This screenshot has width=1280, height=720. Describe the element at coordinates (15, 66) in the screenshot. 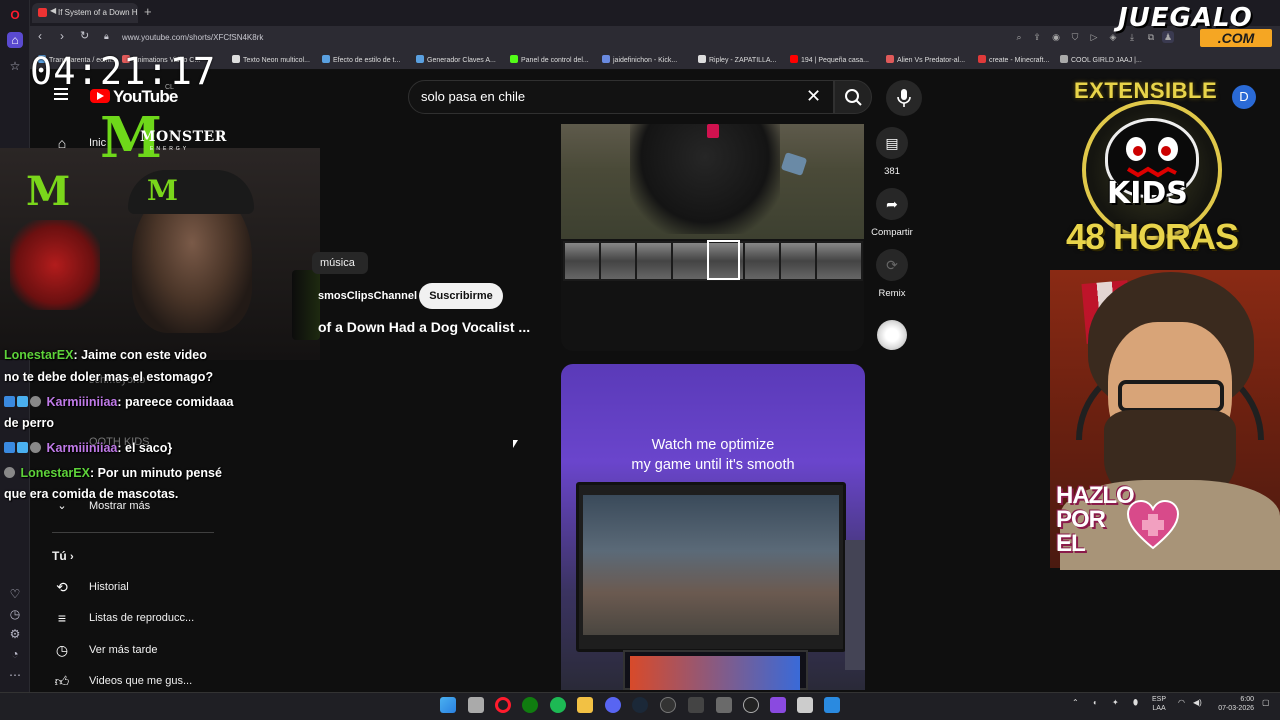

I see `pin-icon: ☆` at that location.